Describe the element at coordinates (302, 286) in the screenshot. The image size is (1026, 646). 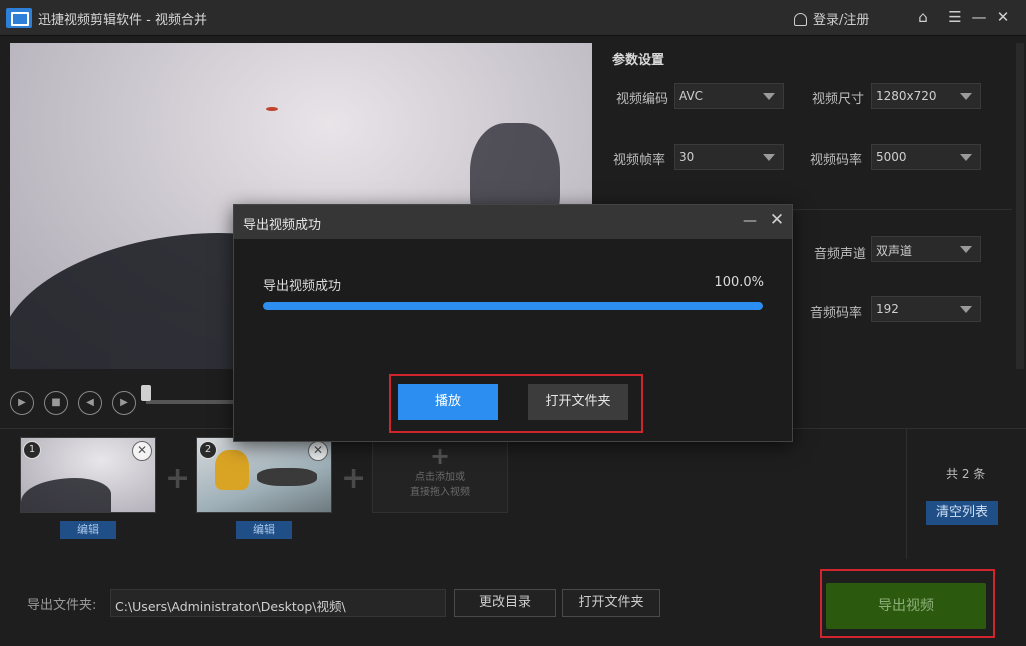
I see `progress-status: 导出视频成功` at that location.